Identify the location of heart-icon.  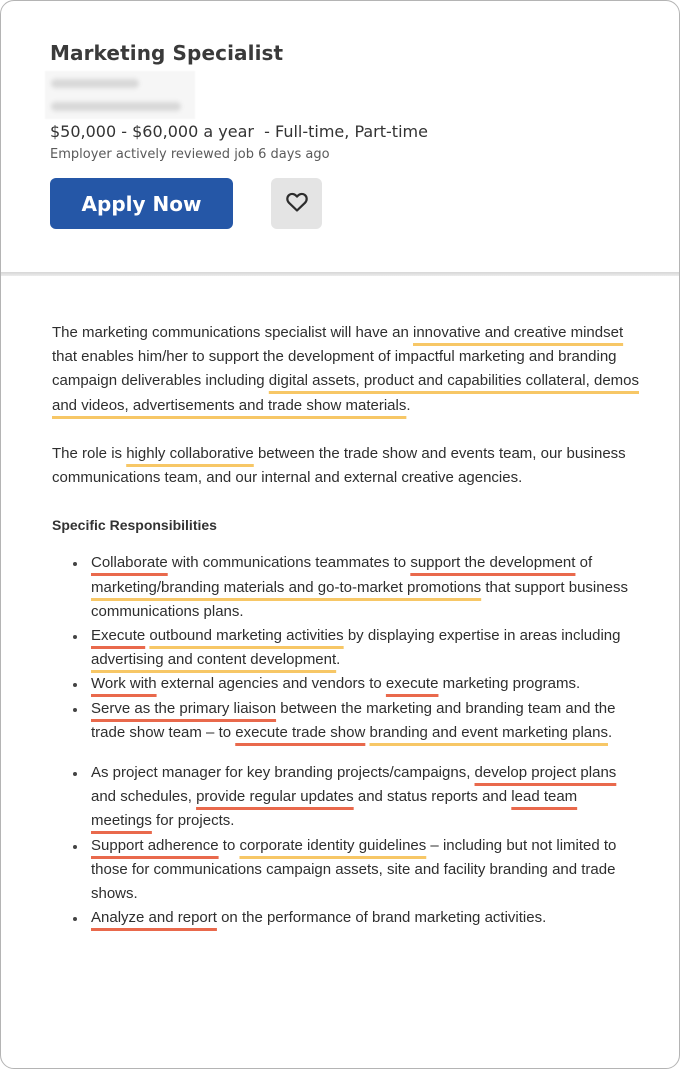
(297, 203).